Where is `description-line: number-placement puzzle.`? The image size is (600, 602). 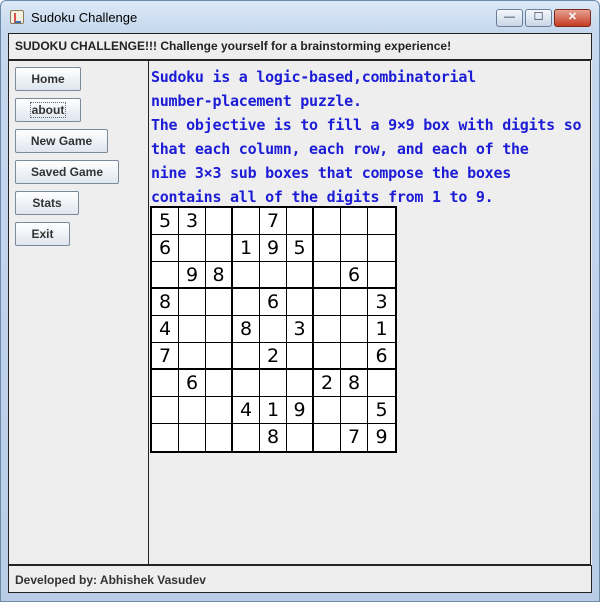 description-line: number-placement puzzle. is located at coordinates (256, 101).